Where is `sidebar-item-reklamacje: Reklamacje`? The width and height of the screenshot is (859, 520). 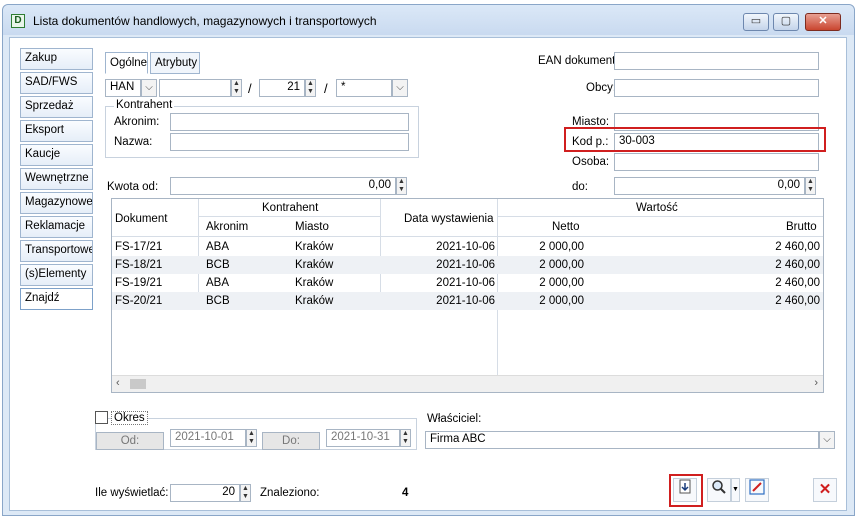 sidebar-item-reklamacje: Reklamacje is located at coordinates (56, 227).